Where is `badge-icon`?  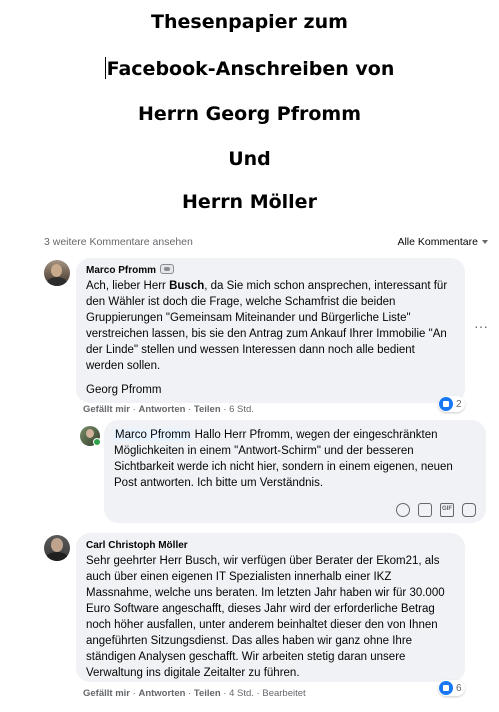
badge-icon is located at coordinates (167, 269).